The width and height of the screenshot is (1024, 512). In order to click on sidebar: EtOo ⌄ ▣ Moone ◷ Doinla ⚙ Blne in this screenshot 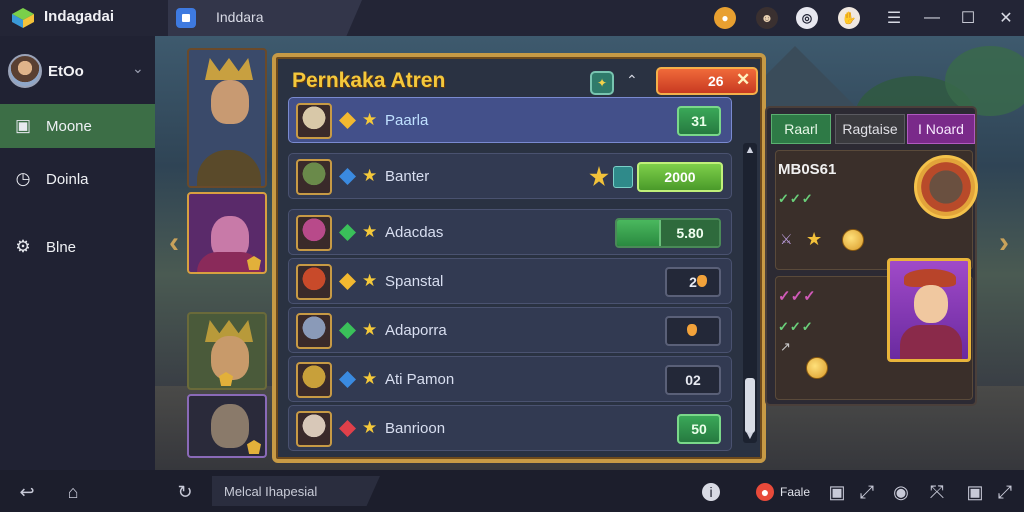, I will do `click(77, 253)`.